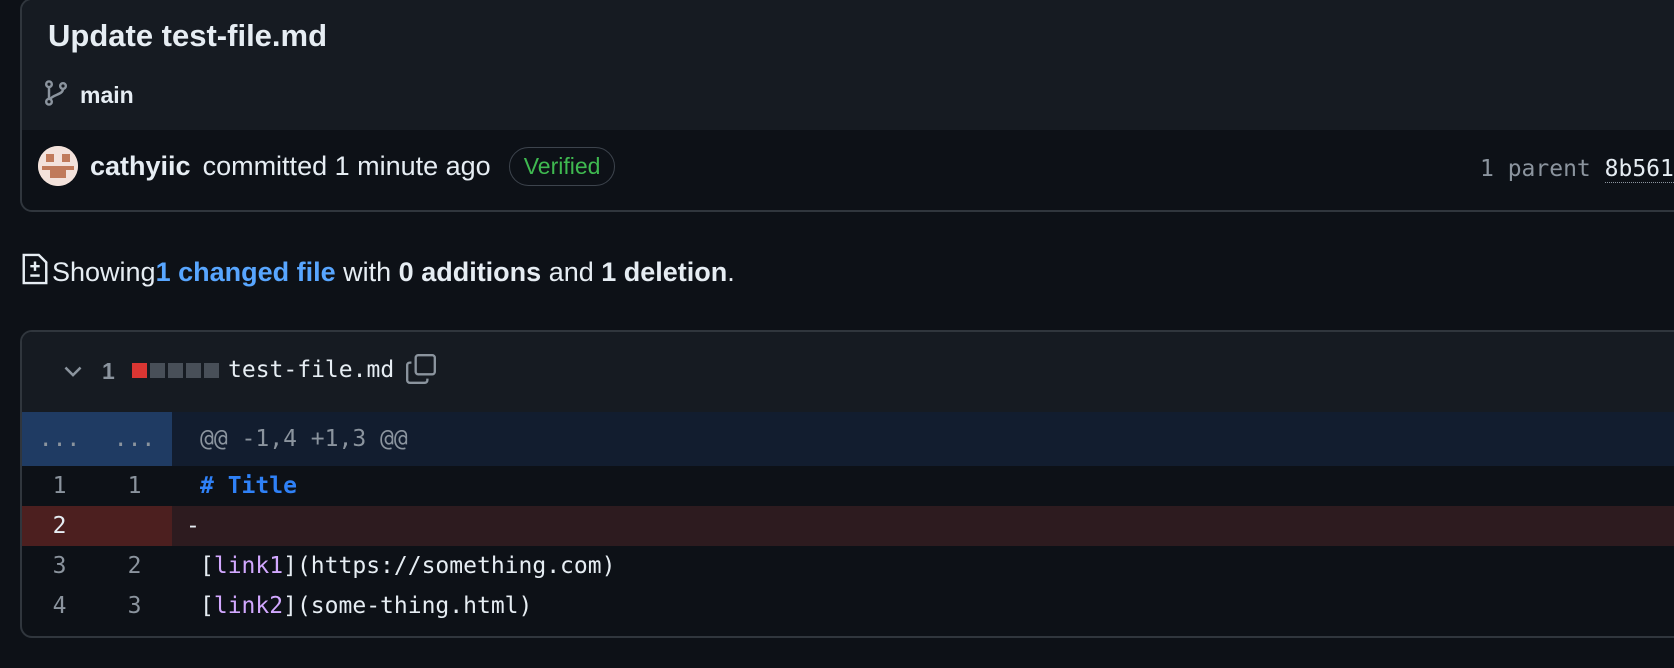  Describe the element at coordinates (1639, 169) in the screenshot. I see `parent-sha-link: 8b561` at that location.